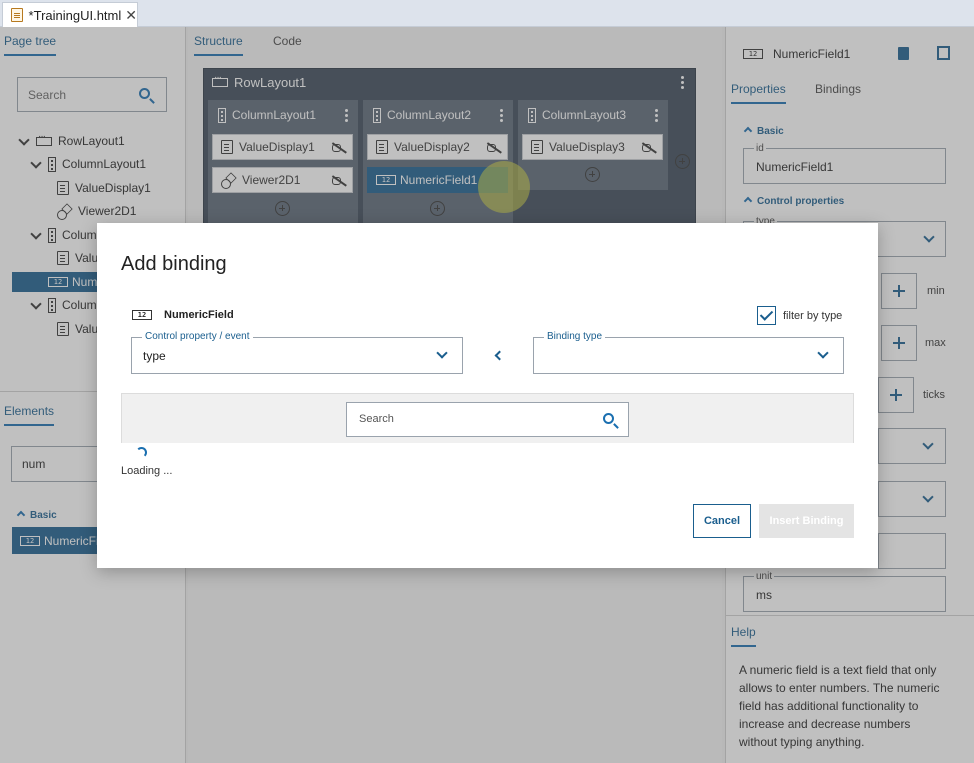 The width and height of the screenshot is (974, 763). What do you see at coordinates (199, 315) in the screenshot?
I see `control-name-label: NumericField` at bounding box center [199, 315].